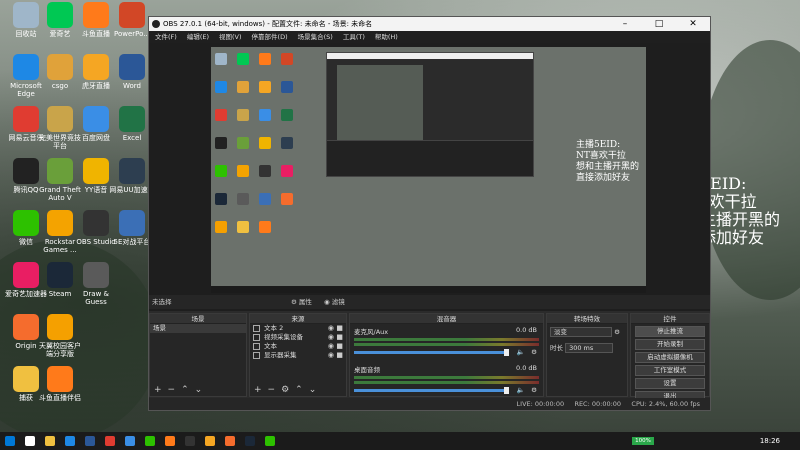 The image size is (800, 450). Describe the element at coordinates (96, 284) in the screenshot. I see `desktop-icon: Draw & Guess` at that location.